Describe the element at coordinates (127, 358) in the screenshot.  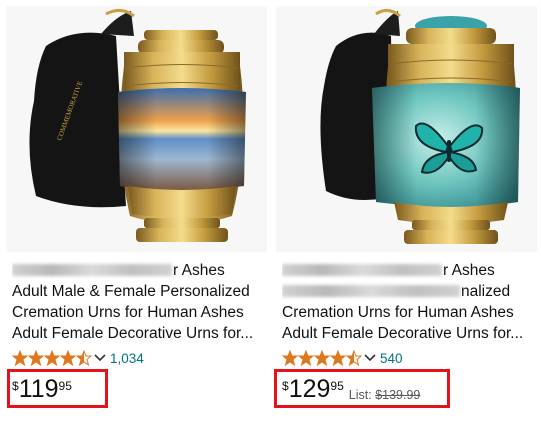
I see `rating-count-link: 1,034` at that location.